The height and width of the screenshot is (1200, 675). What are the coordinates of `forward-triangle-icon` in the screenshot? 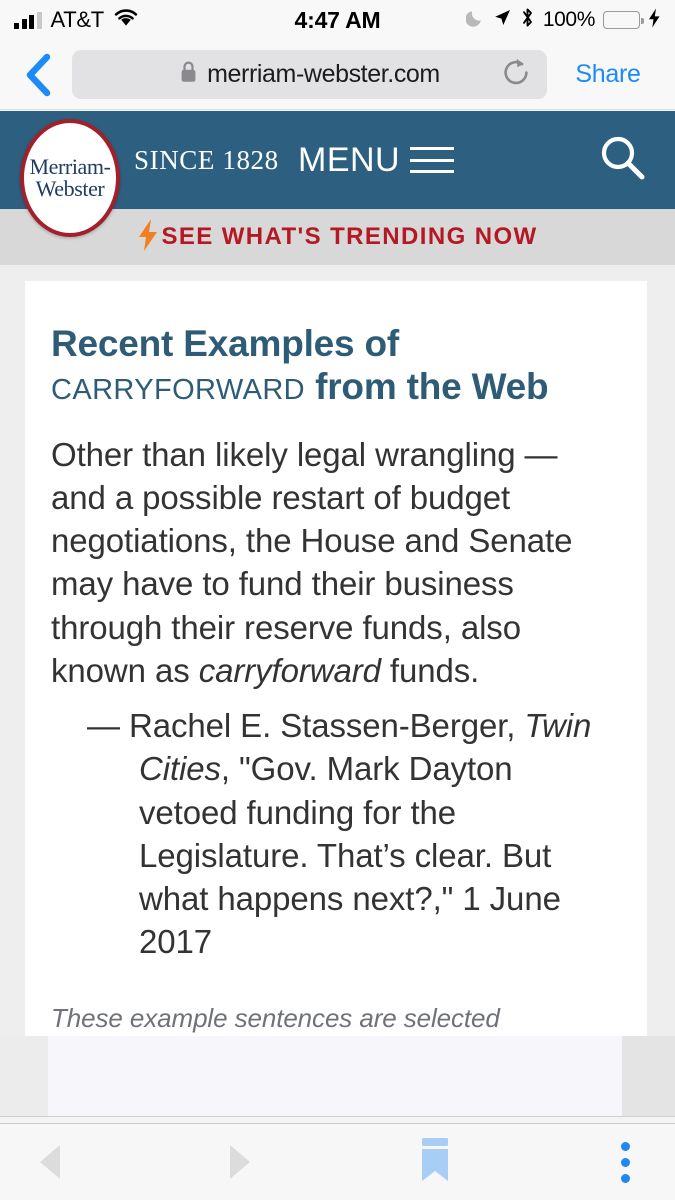 It's located at (240, 1162).